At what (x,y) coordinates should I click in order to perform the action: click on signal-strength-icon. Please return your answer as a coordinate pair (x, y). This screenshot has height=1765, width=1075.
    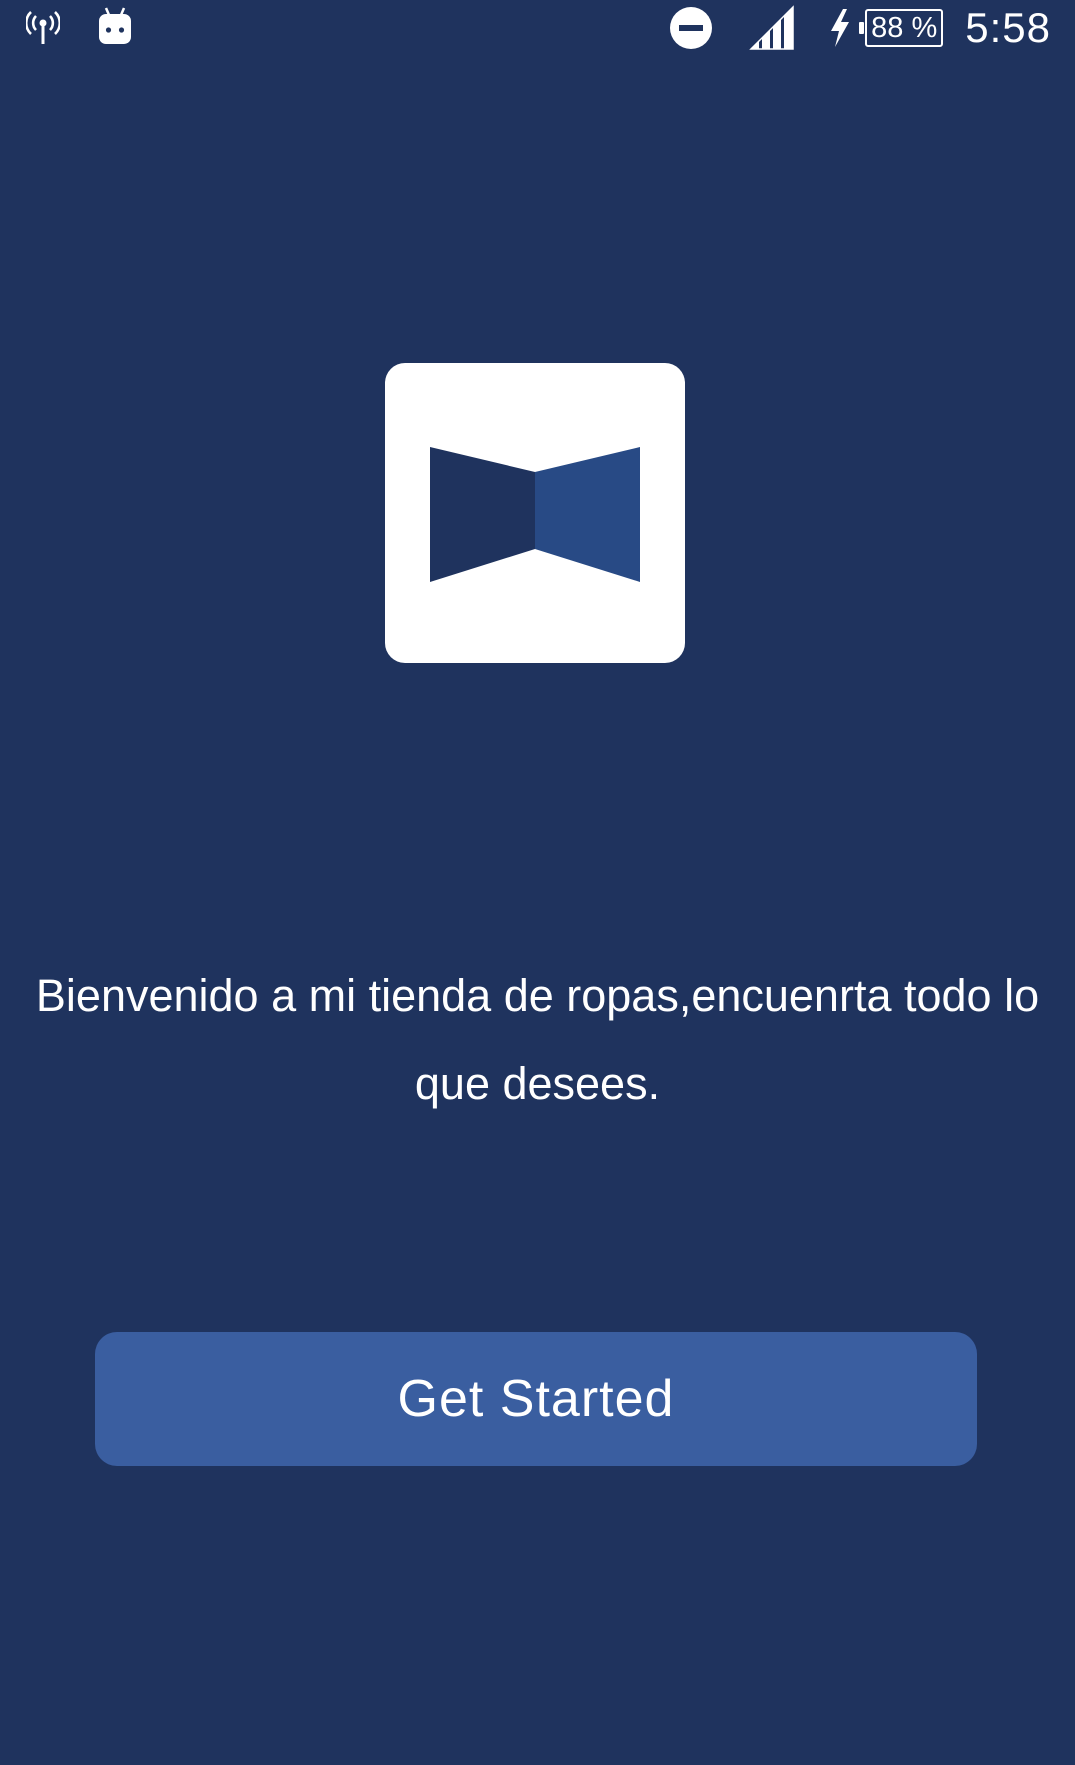
    Looking at the image, I should click on (772, 28).